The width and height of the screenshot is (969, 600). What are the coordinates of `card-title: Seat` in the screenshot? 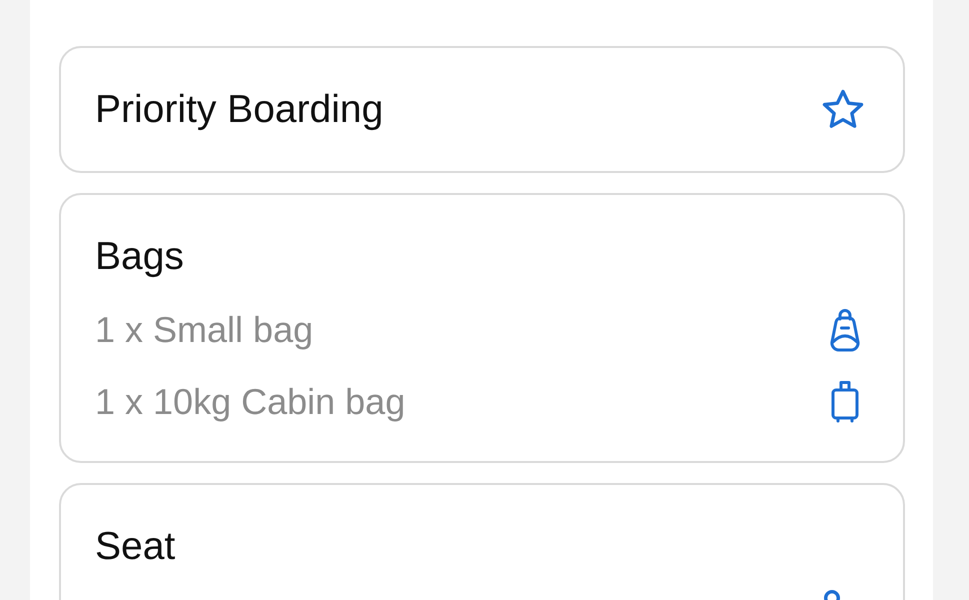 It's located at (135, 547).